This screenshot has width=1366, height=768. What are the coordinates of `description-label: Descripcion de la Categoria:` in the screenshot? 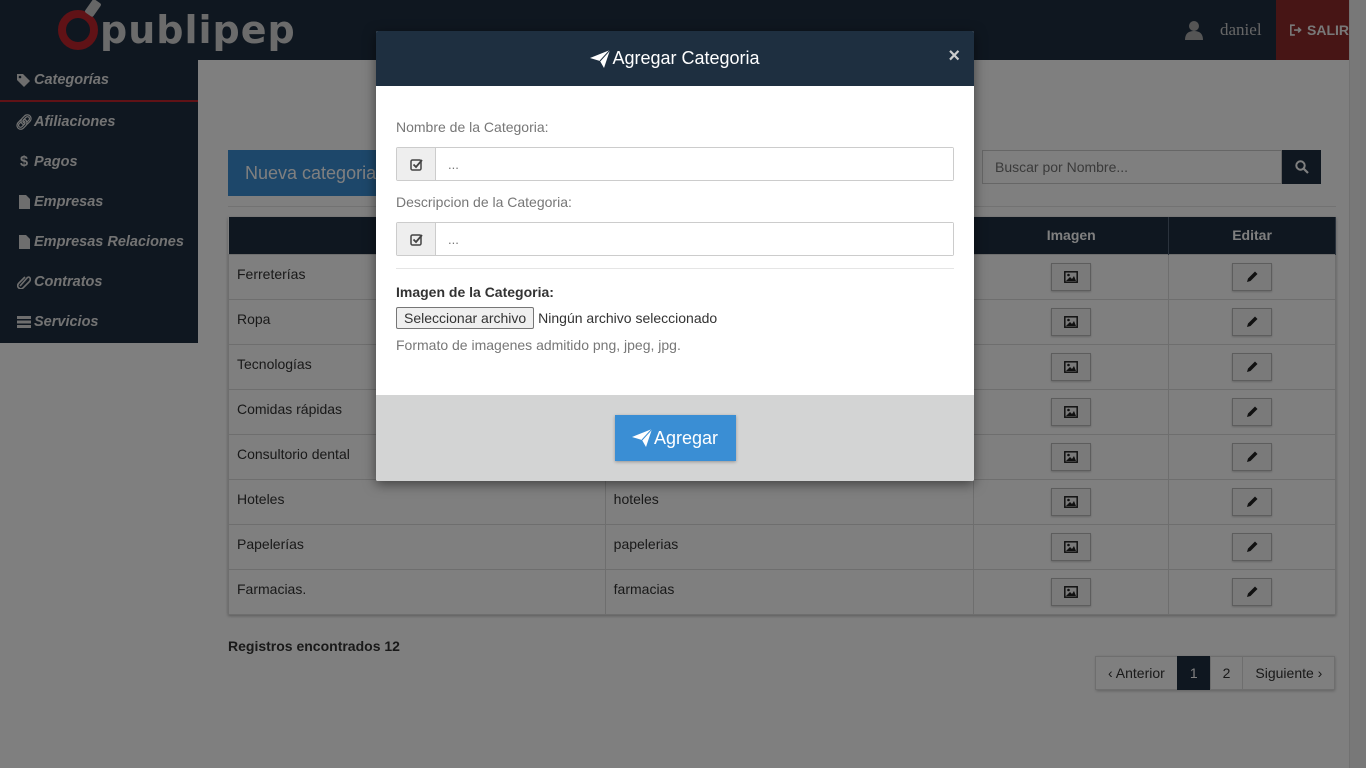 It's located at (484, 202).